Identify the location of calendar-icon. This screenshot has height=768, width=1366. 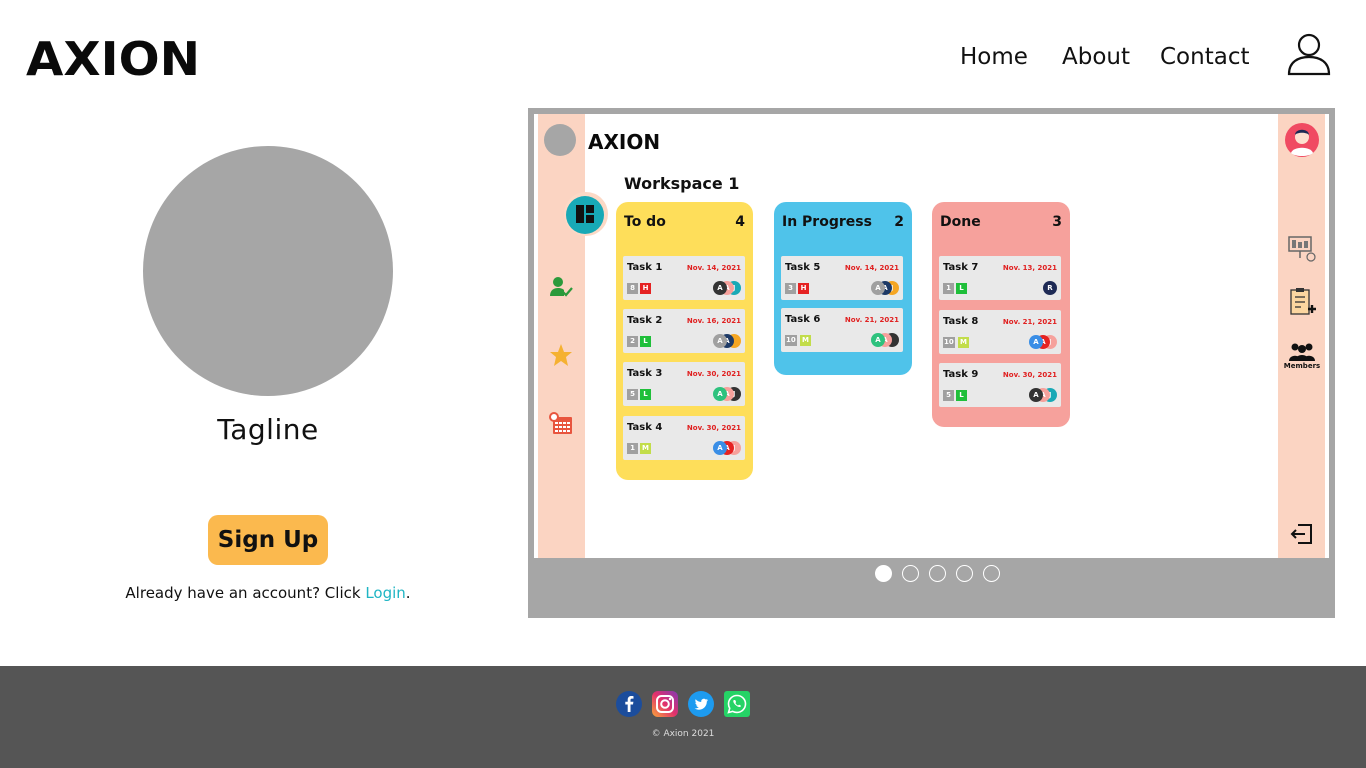
(560, 423).